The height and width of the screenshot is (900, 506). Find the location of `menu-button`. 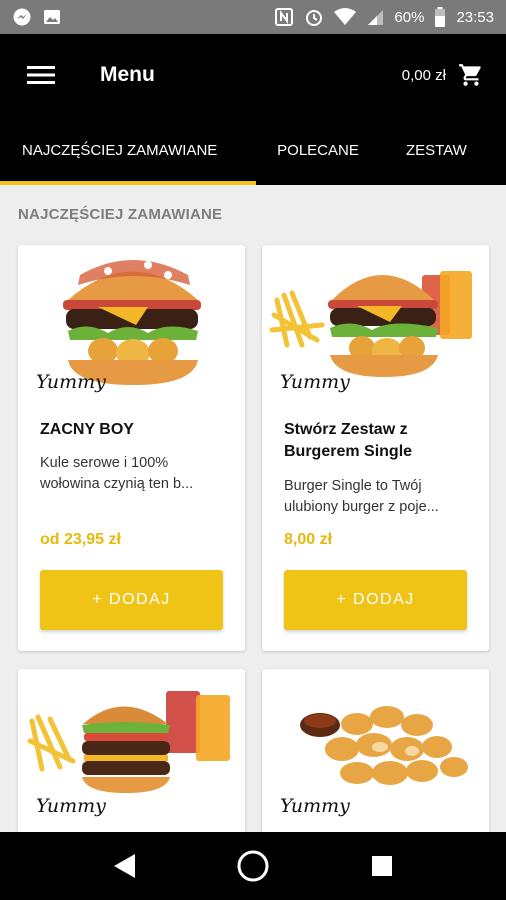

menu-button is located at coordinates (41, 75).